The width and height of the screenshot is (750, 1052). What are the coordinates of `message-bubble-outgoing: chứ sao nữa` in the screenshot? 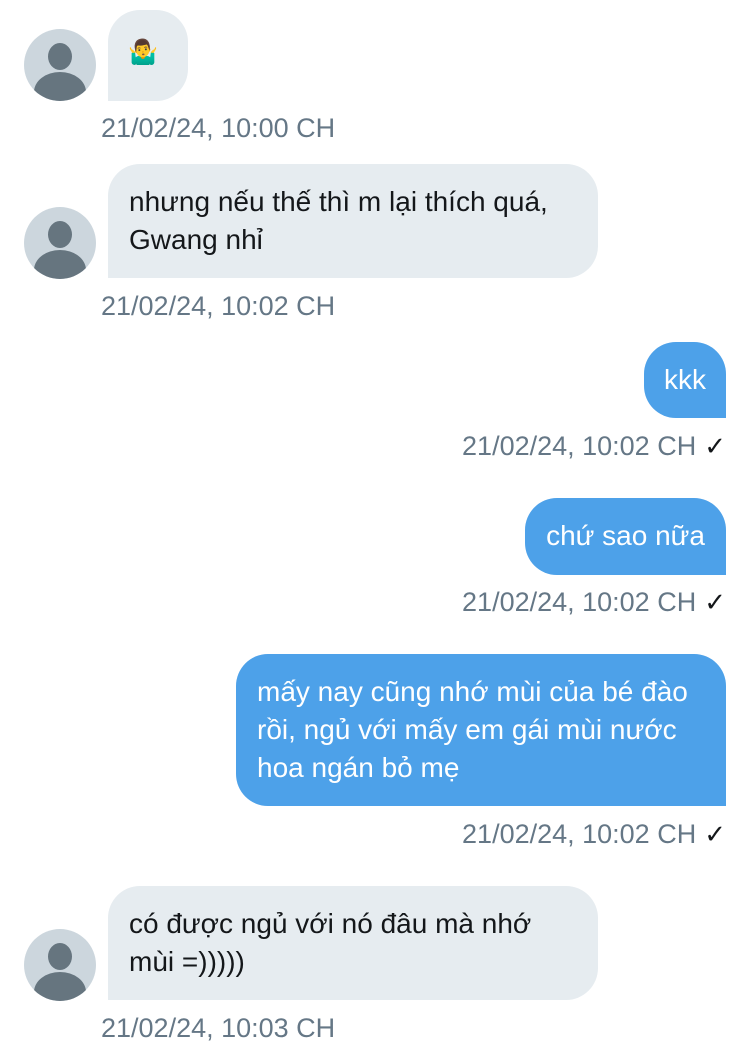 It's located at (625, 536).